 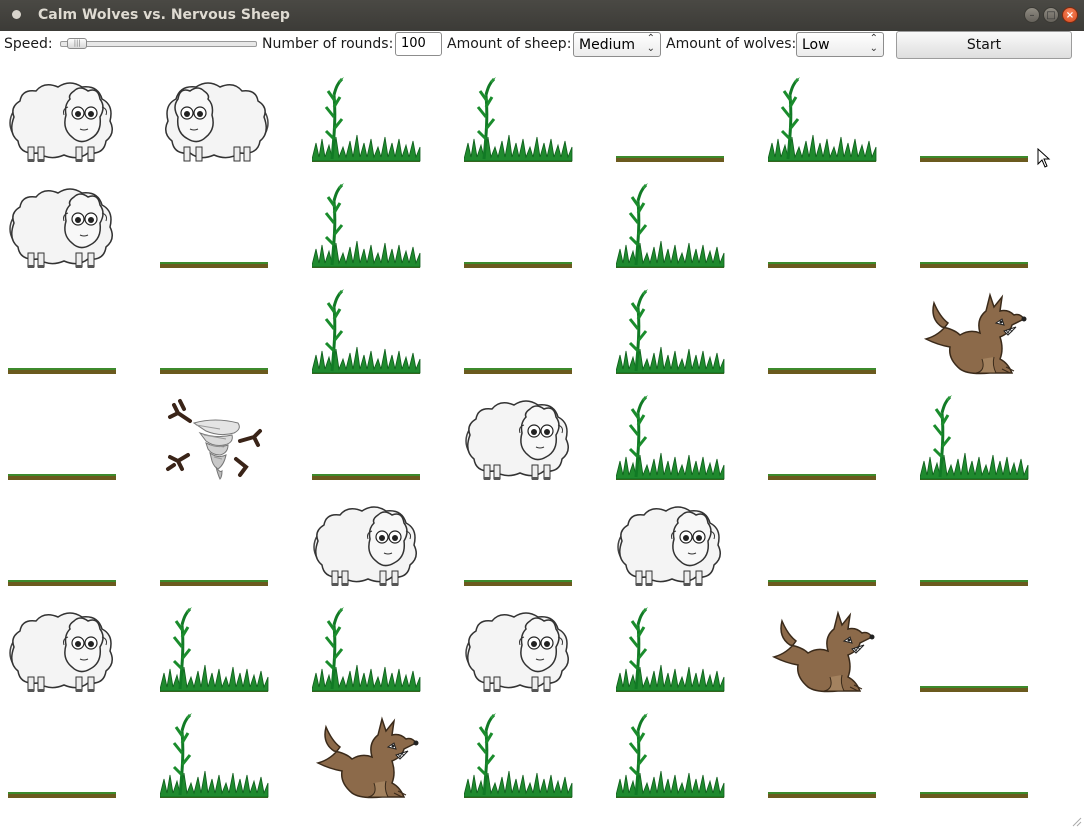 I want to click on sheep-amount-select: Medium ⌃ ⌄, so click(x=617, y=44).